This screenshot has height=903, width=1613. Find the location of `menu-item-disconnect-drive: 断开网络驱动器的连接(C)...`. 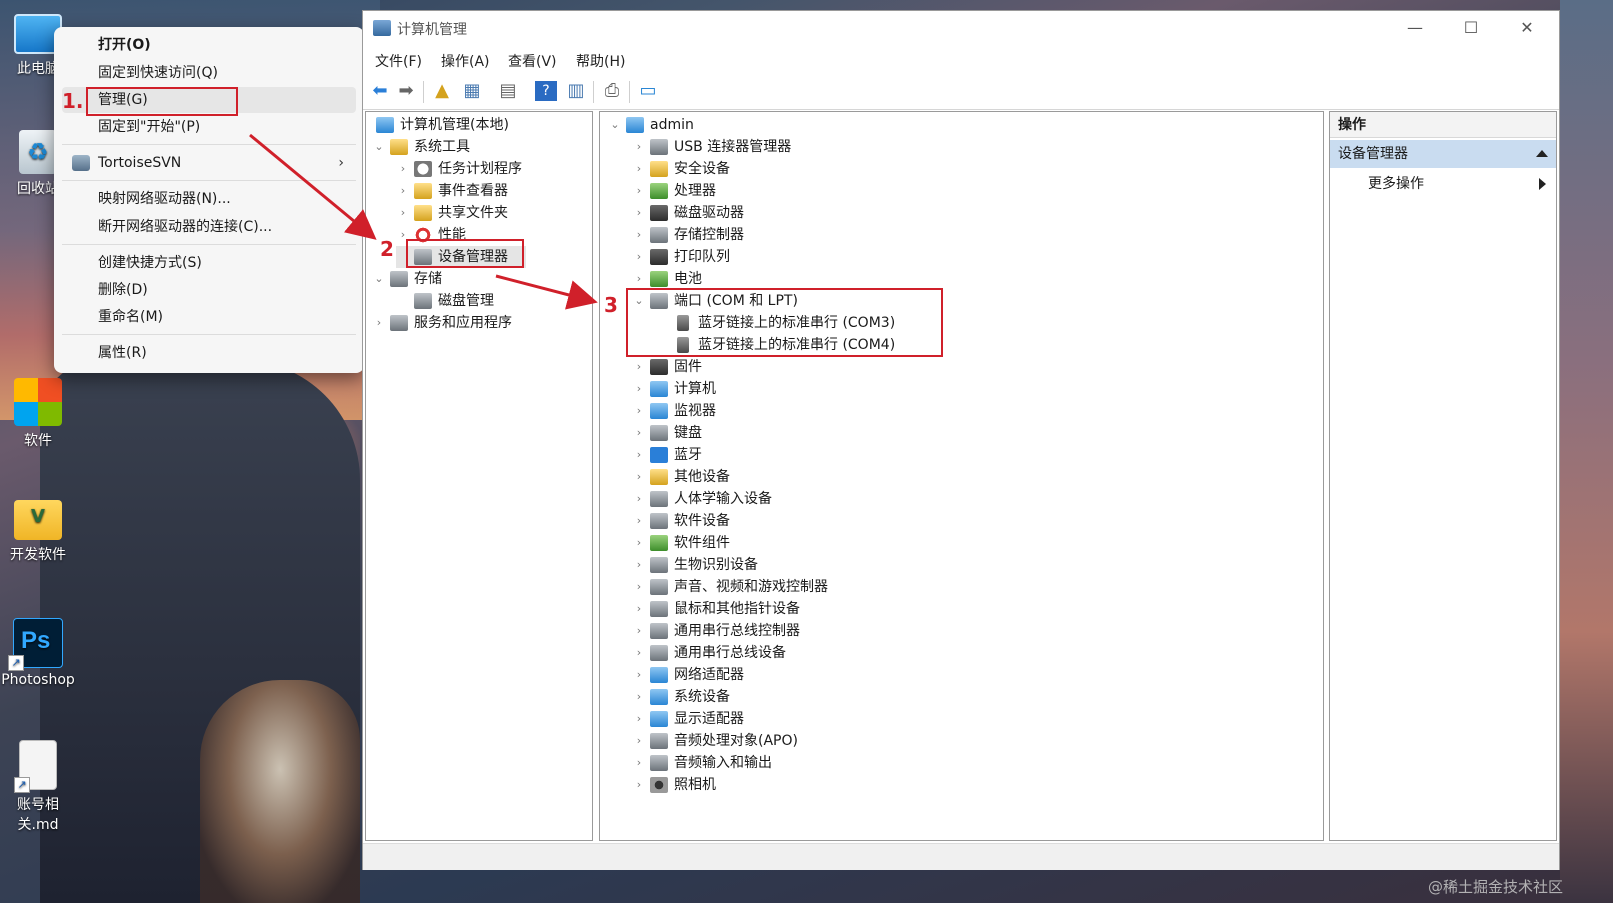

menu-item-disconnect-drive: 断开网络驱动器的连接(C)... is located at coordinates (209, 227).